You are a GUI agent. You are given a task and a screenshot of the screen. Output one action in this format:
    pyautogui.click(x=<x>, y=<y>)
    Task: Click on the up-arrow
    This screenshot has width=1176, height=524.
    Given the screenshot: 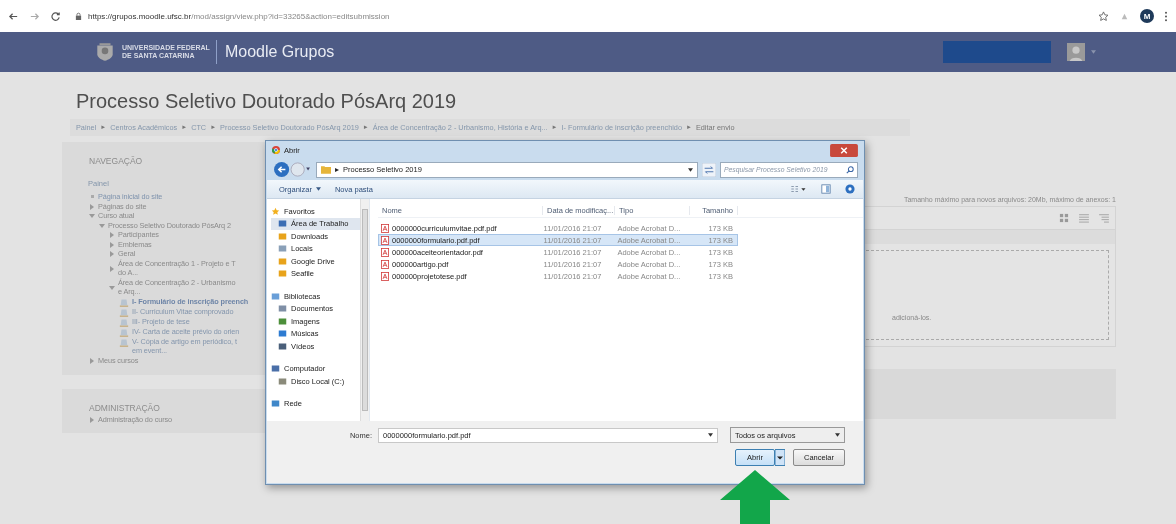 What is the action you would take?
    pyautogui.click(x=755, y=497)
    